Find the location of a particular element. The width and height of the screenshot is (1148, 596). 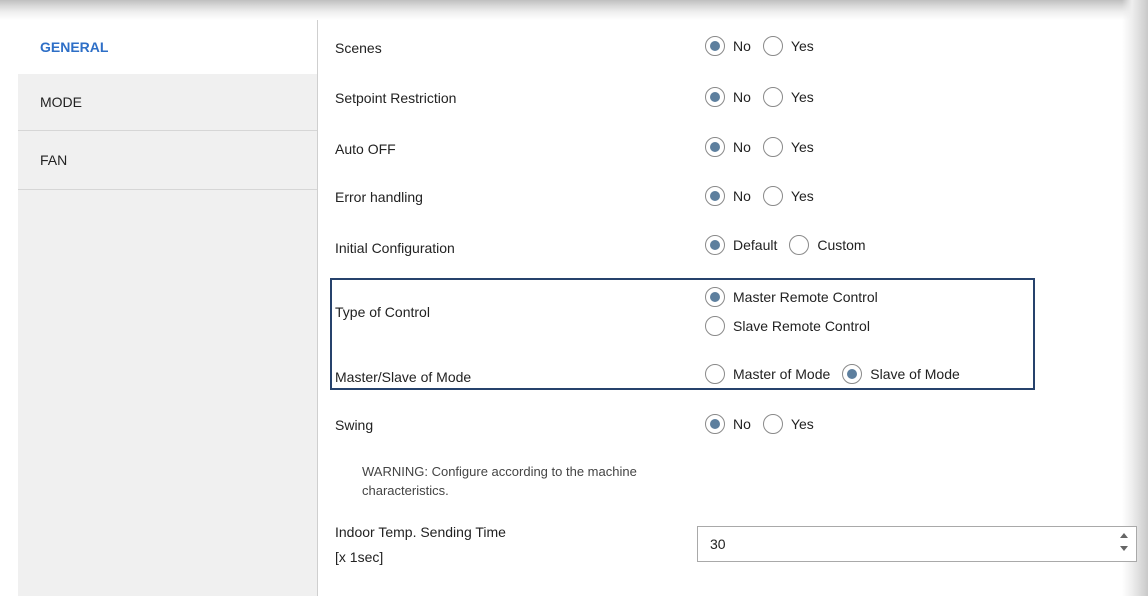

scenes-label: Scenes is located at coordinates (358, 48).